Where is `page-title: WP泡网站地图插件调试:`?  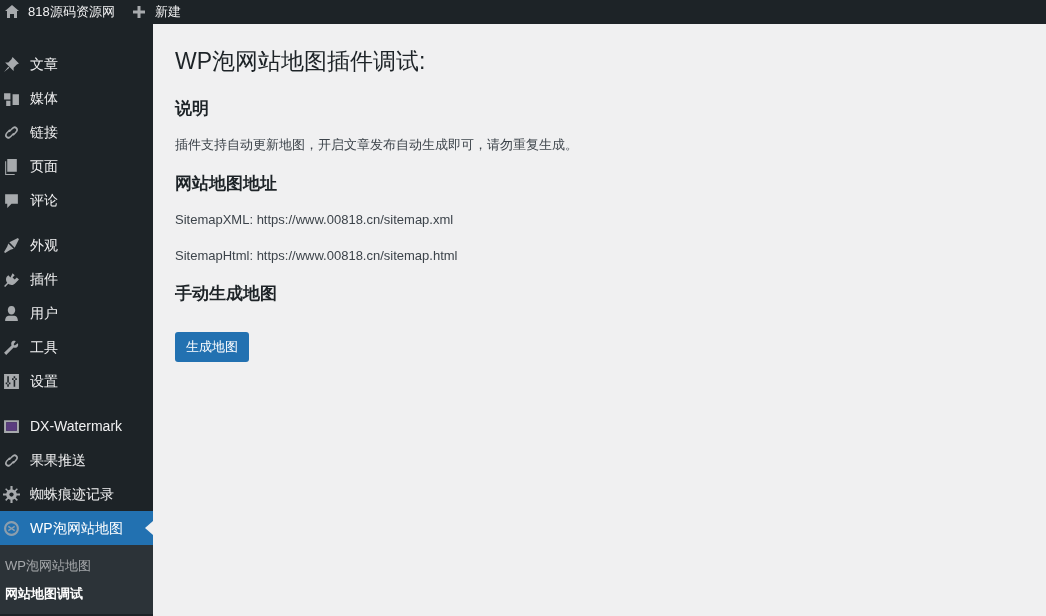 page-title: WP泡网站地图插件调试: is located at coordinates (301, 61).